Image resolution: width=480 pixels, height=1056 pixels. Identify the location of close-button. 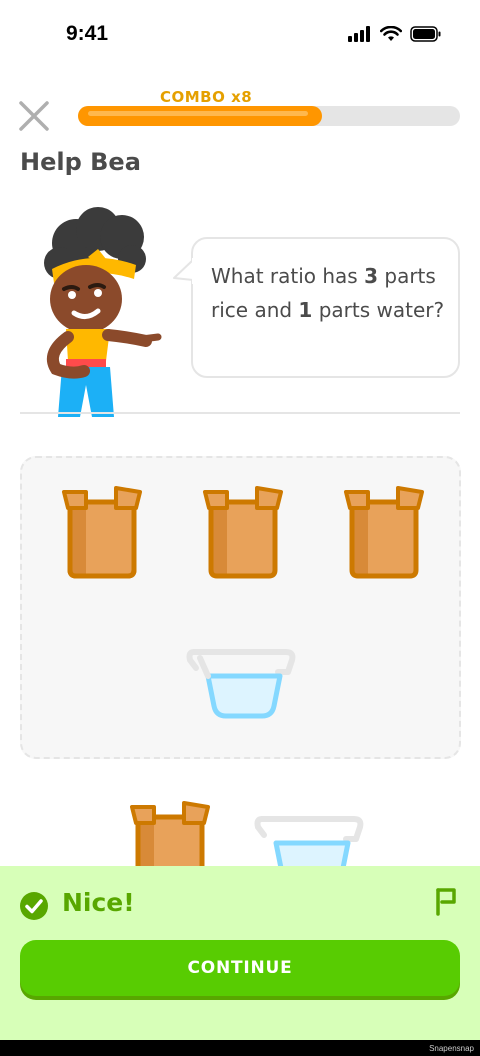
(34, 116).